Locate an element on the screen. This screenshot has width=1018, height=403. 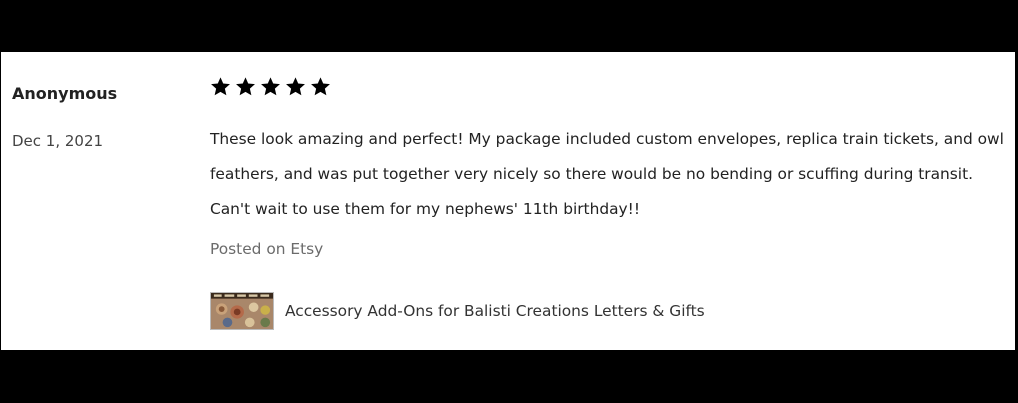
star-rating is located at coordinates (270, 86).